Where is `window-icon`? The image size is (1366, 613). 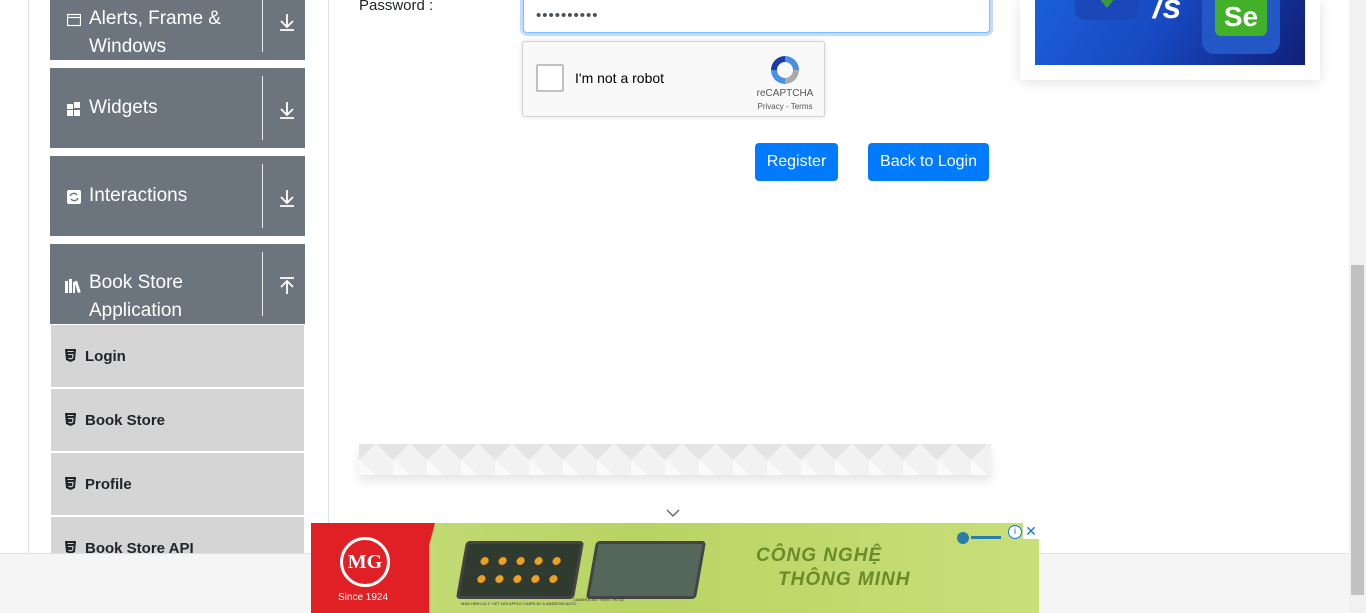
window-icon is located at coordinates (74, 20).